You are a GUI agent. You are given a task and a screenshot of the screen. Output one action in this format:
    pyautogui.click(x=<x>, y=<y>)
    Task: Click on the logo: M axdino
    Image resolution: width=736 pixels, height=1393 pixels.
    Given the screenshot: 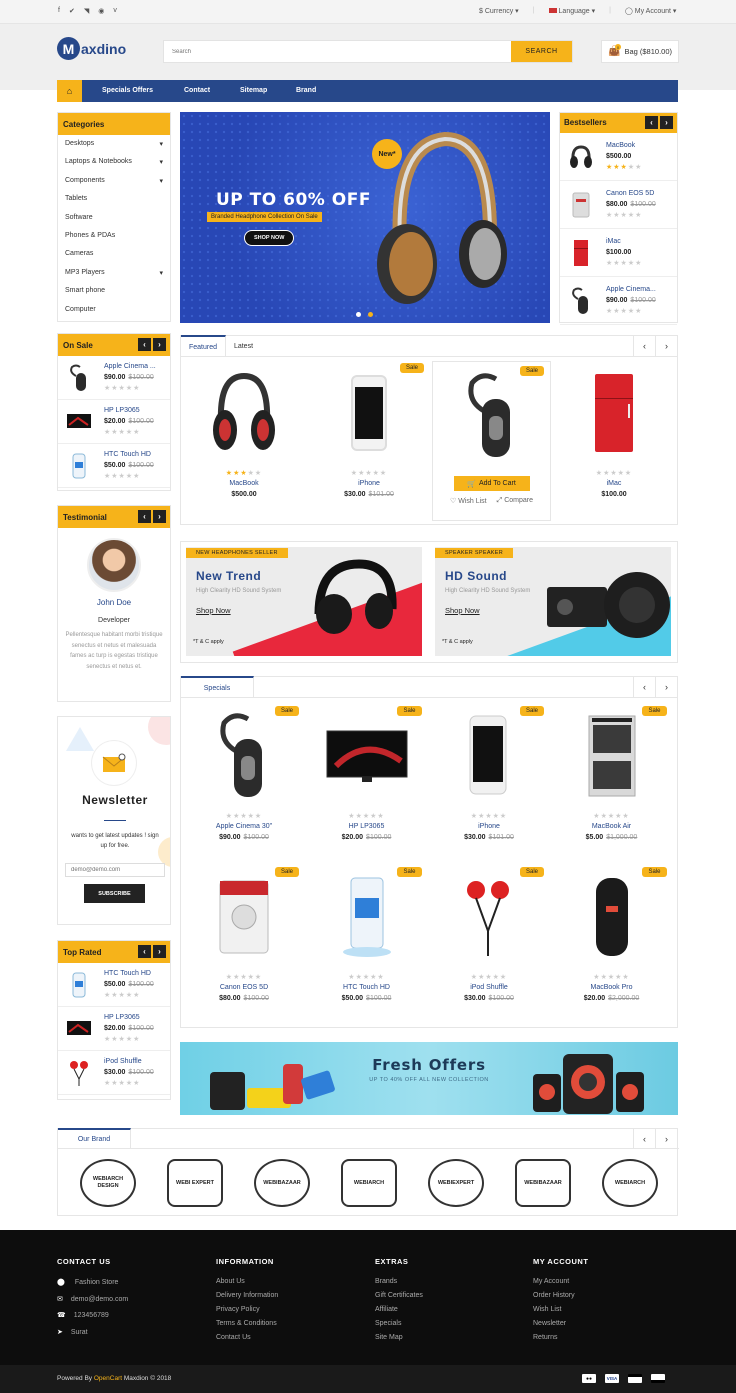 What is the action you would take?
    pyautogui.click(x=91, y=48)
    